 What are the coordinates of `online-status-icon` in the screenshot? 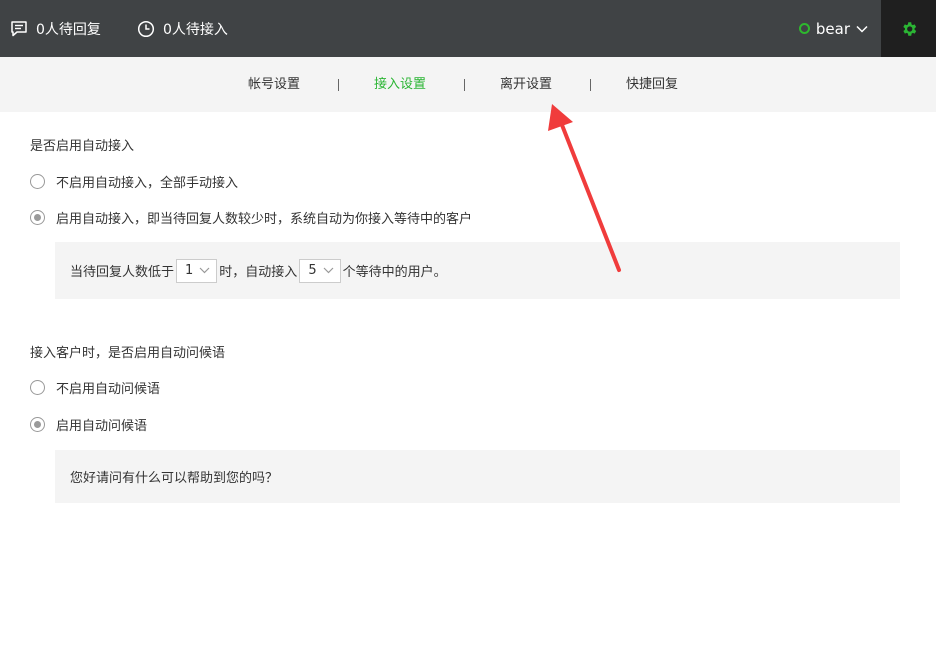 It's located at (804, 28).